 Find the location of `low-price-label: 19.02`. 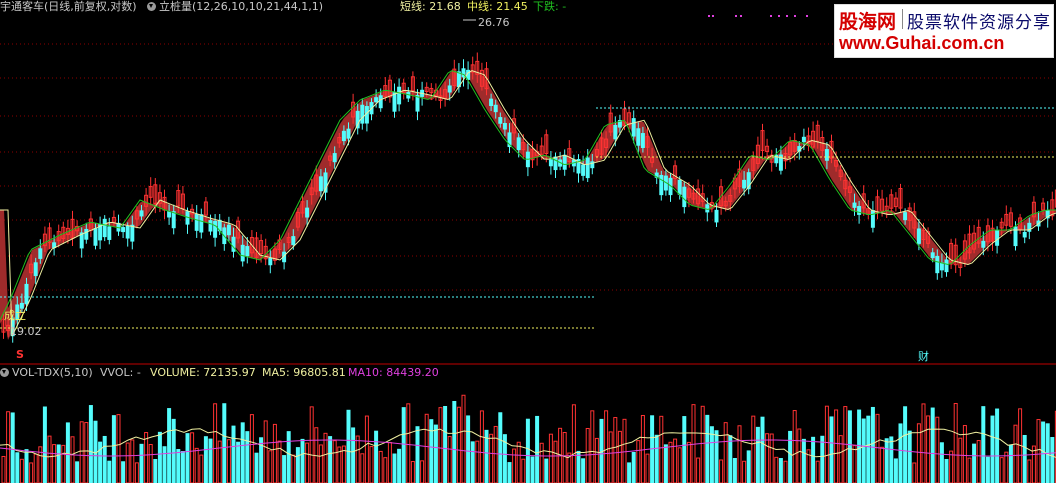

low-price-label: 19.02 is located at coordinates (26, 331).